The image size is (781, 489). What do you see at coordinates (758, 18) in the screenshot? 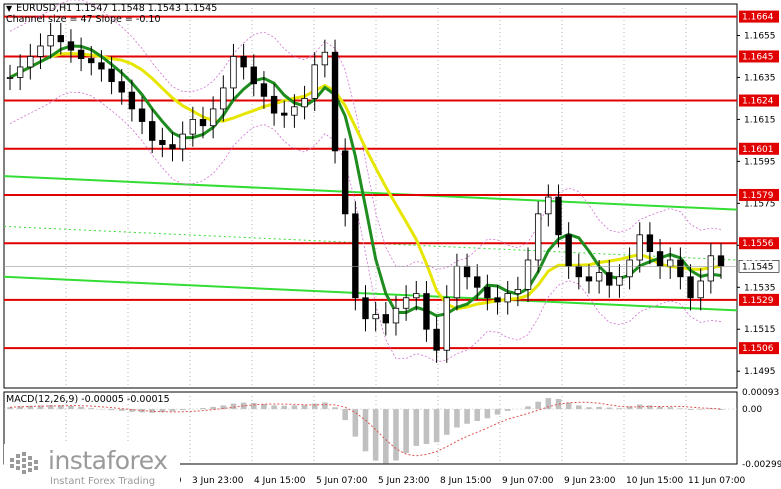
I see `level-label: 1.1664` at bounding box center [758, 18].